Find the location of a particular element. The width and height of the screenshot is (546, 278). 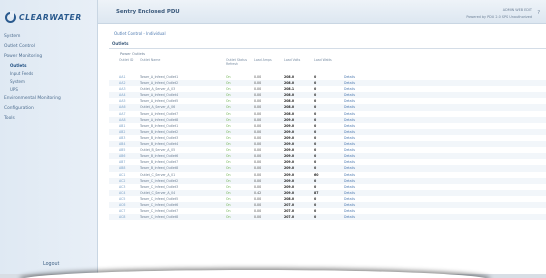

logout-button: Logout is located at coordinates (51, 264).